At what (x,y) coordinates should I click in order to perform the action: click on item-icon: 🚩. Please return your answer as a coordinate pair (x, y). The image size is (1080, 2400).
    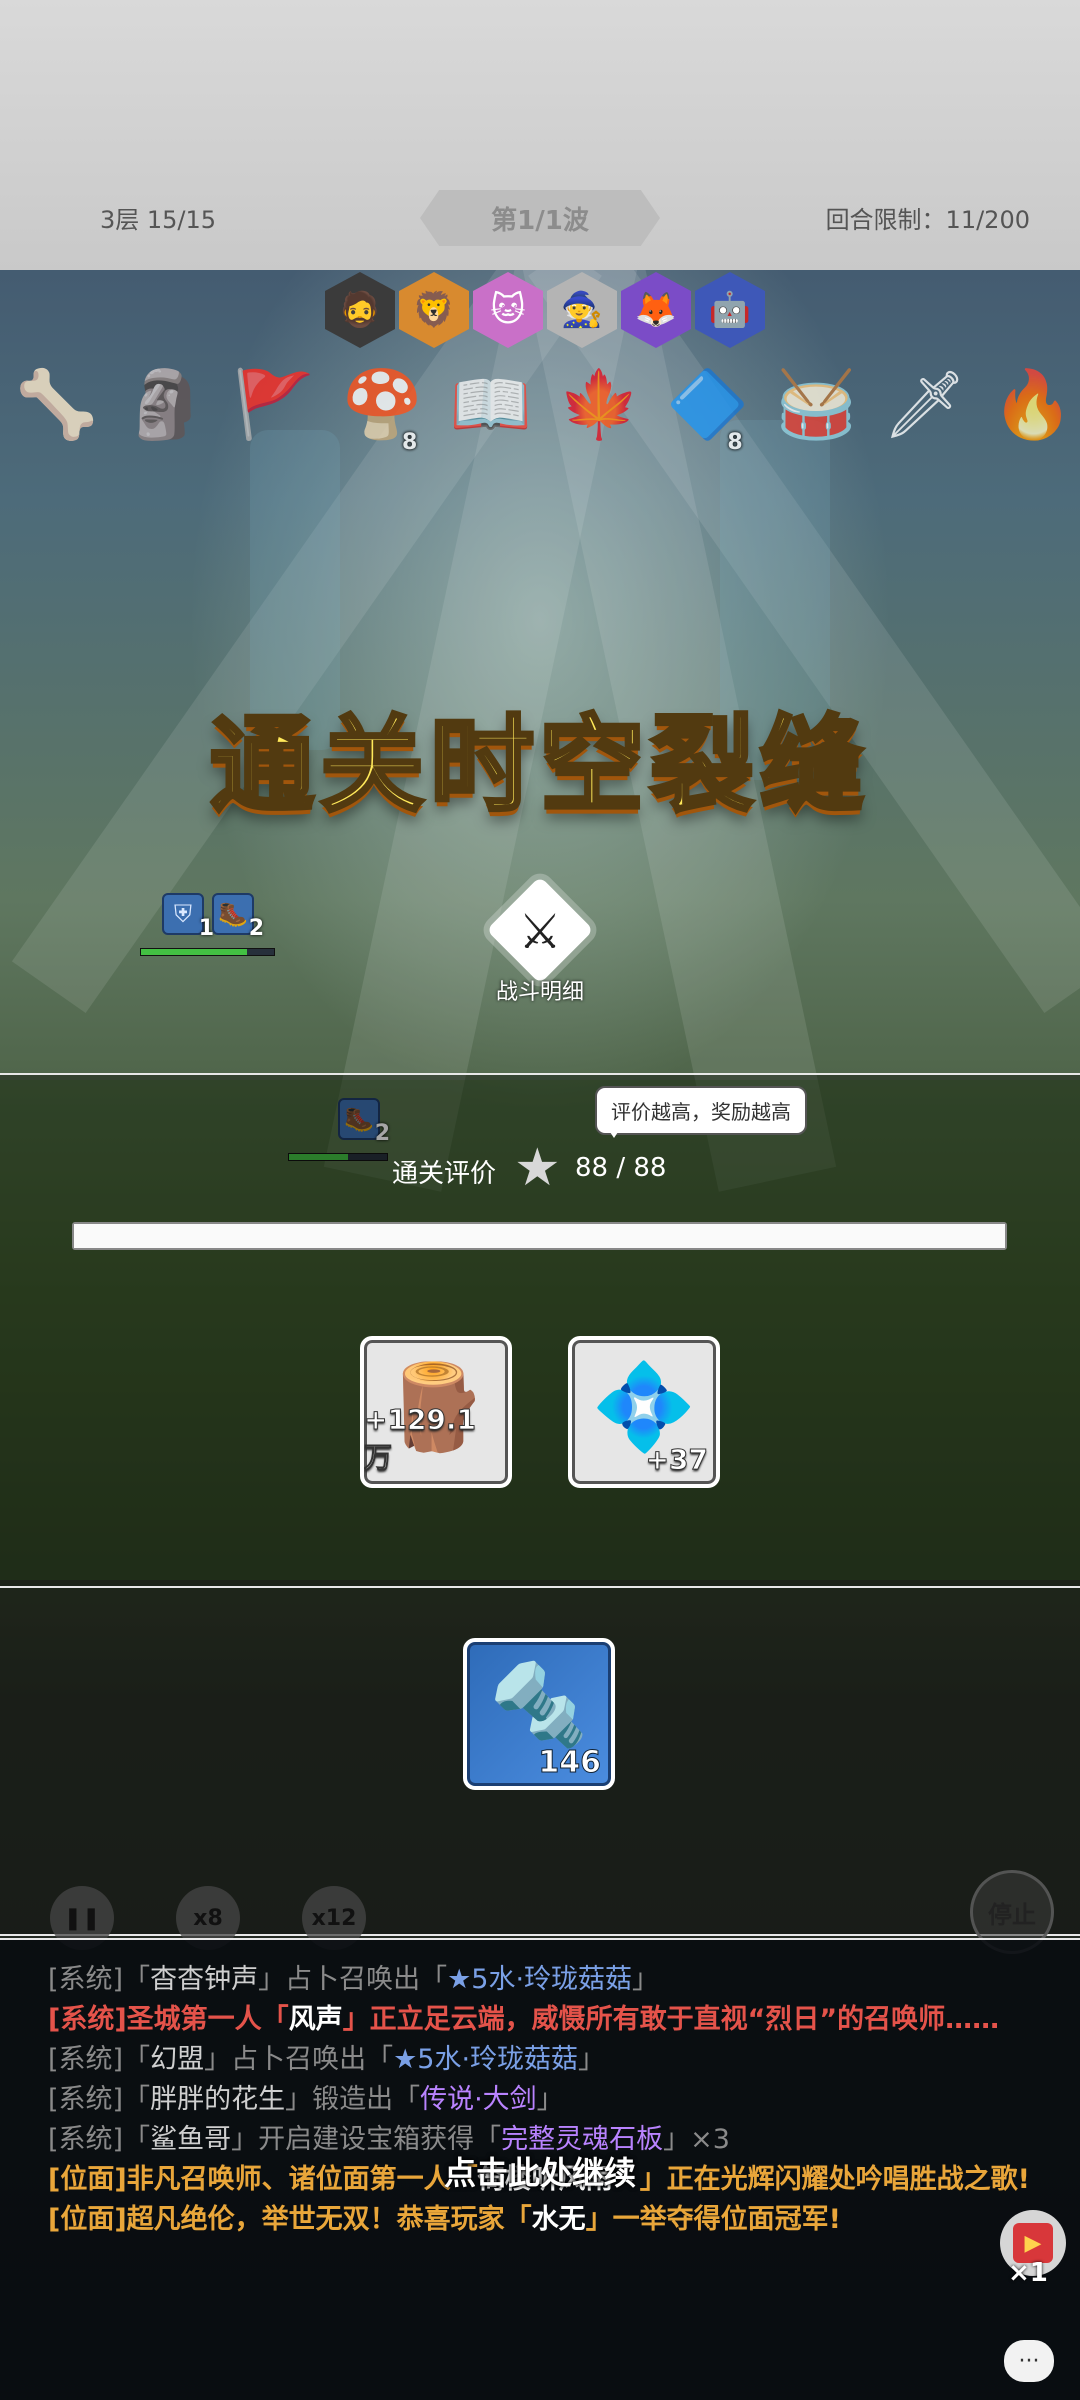
    Looking at the image, I should click on (273, 404).